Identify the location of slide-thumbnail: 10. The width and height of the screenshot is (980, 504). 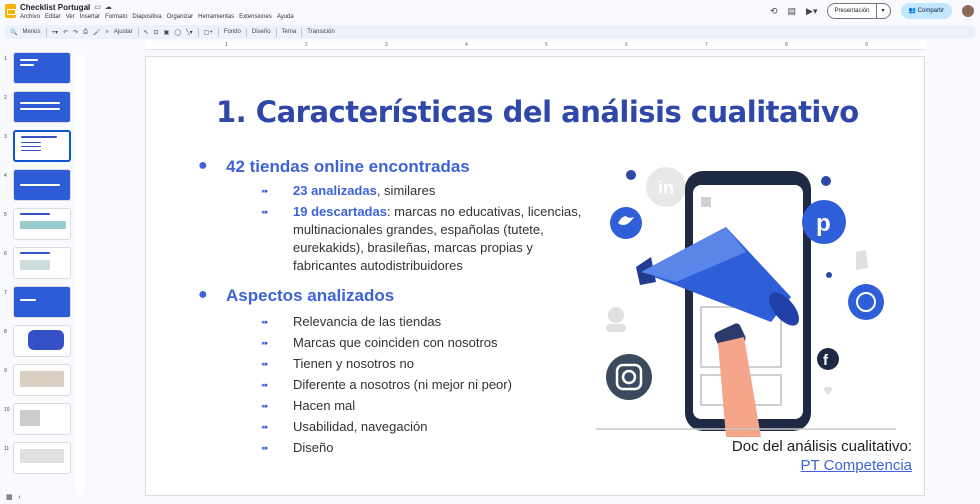
(36, 421).